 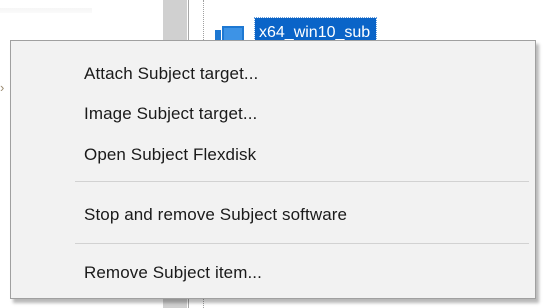 What do you see at coordinates (229, 34) in the screenshot?
I see `computer-node-icon` at bounding box center [229, 34].